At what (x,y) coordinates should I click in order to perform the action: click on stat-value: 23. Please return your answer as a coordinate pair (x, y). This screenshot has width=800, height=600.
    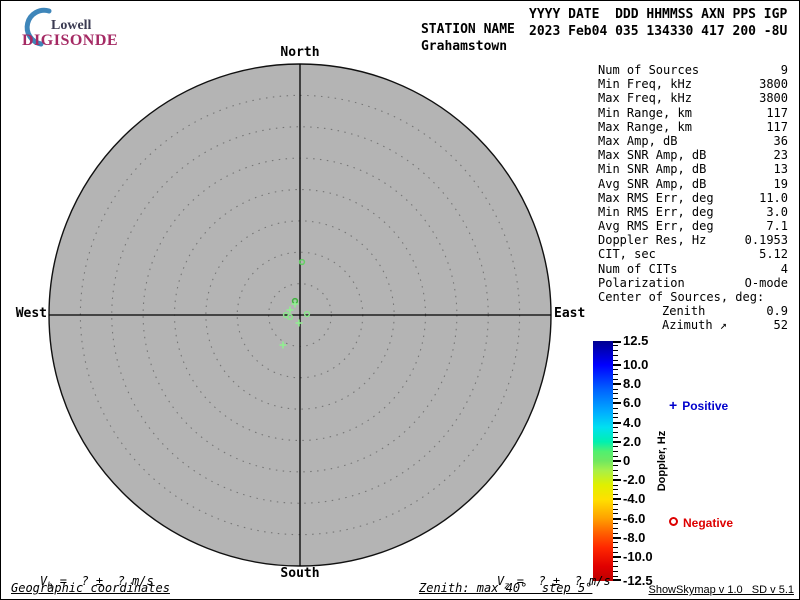
    Looking at the image, I should click on (780, 155).